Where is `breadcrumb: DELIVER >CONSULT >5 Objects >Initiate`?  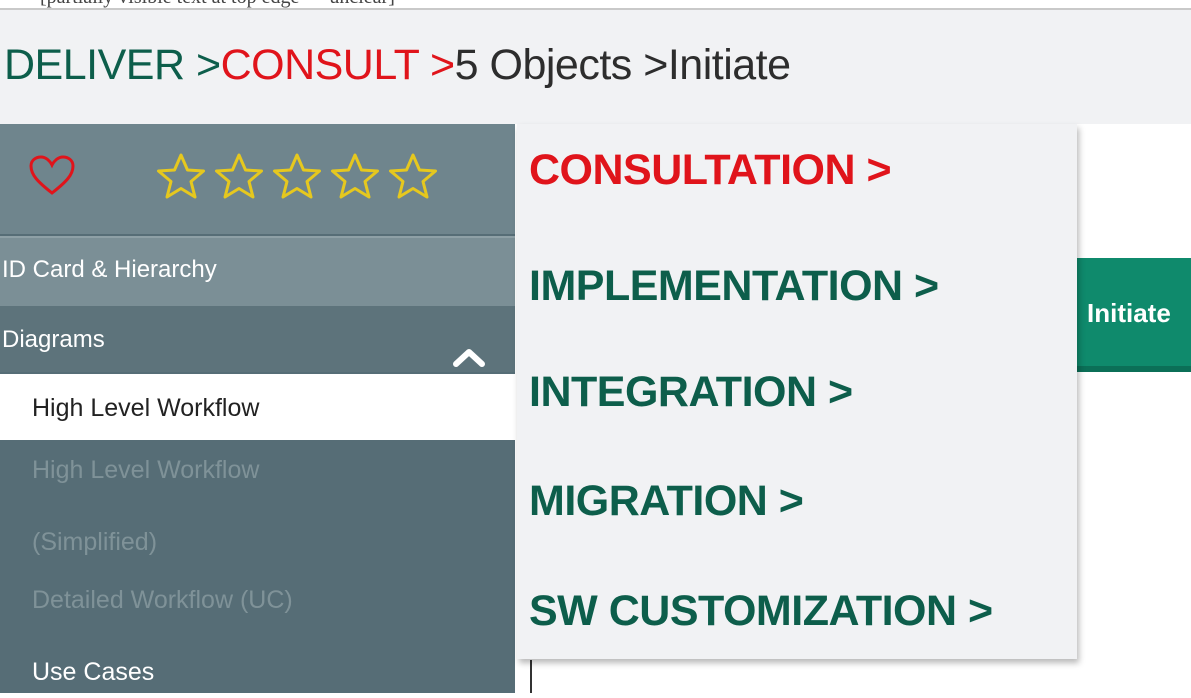 breadcrumb: DELIVER >CONSULT >5 Objects >Initiate is located at coordinates (397, 65).